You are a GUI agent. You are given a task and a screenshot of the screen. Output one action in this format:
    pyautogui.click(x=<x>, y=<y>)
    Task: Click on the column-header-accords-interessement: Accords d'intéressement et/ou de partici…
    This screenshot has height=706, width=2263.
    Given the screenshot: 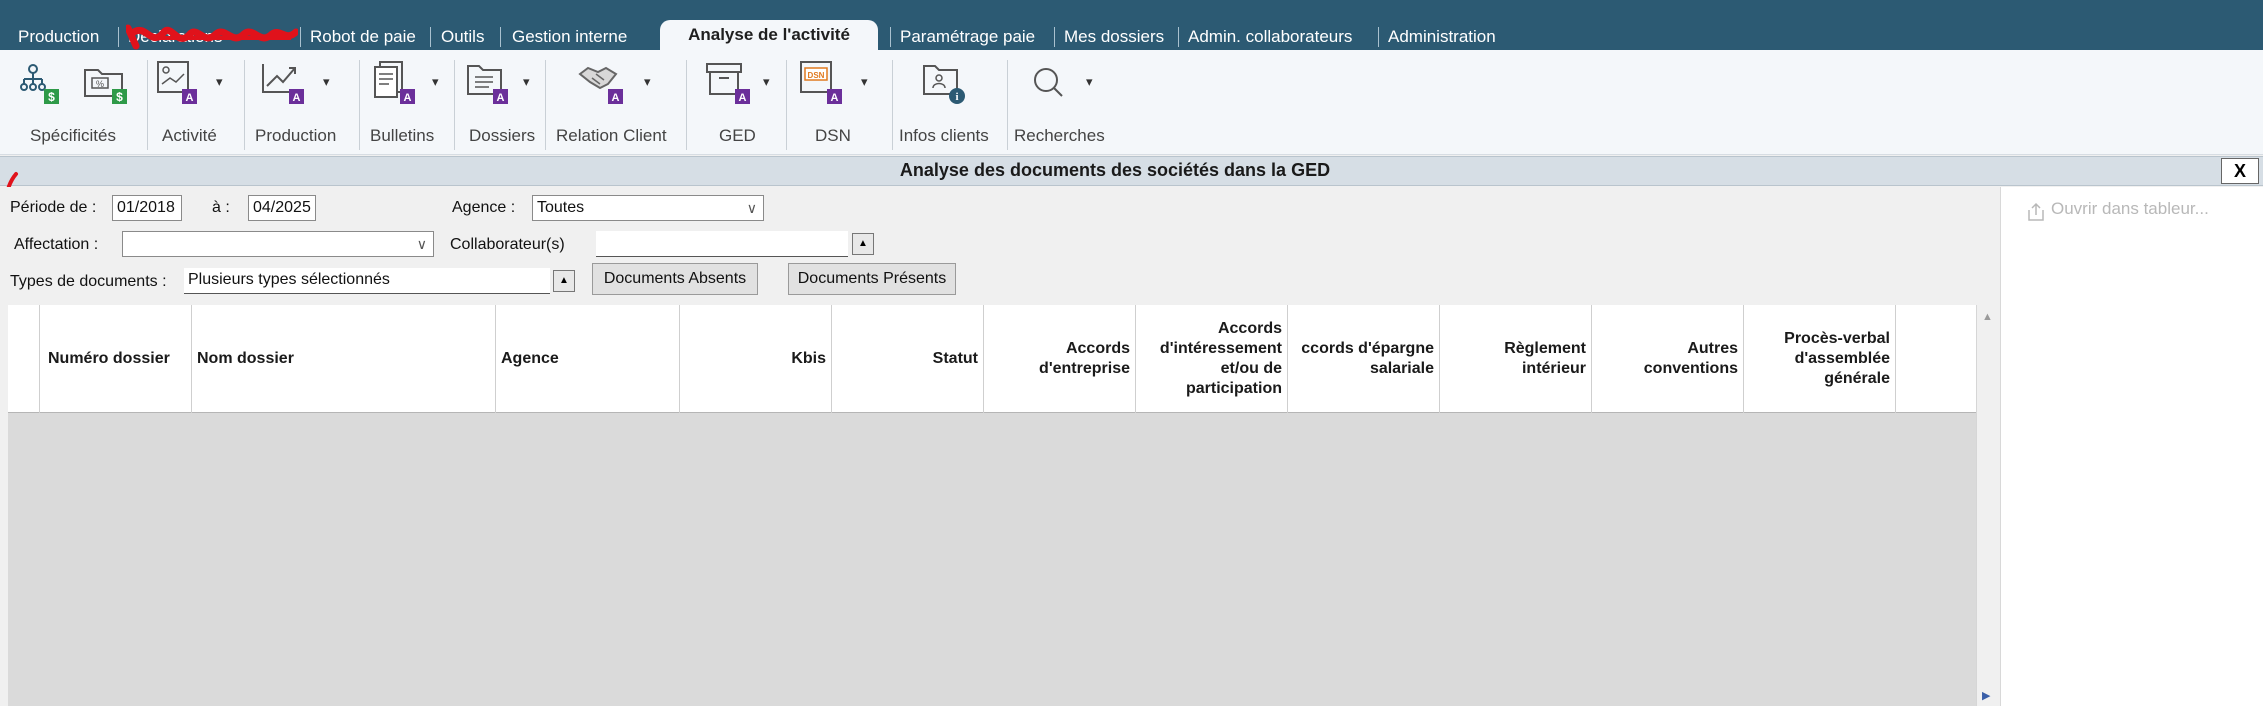 What is the action you would take?
    pyautogui.click(x=1212, y=359)
    